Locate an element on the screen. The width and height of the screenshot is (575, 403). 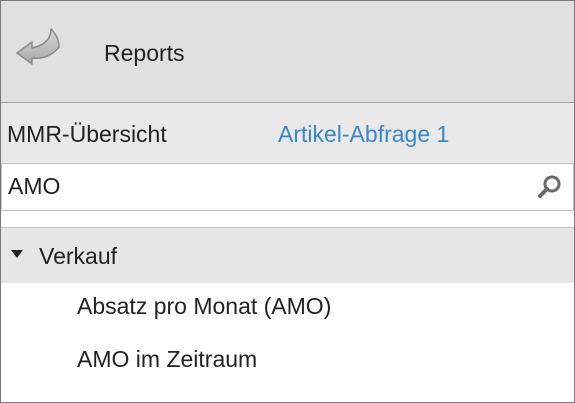
tree-group-label: Verkauf is located at coordinates (78, 256).